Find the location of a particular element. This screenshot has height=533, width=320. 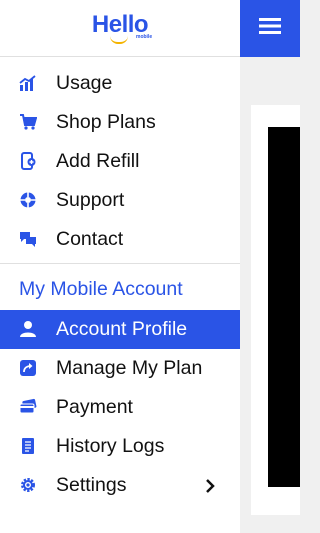

sidebar-item-usage: Usage is located at coordinates (120, 83).